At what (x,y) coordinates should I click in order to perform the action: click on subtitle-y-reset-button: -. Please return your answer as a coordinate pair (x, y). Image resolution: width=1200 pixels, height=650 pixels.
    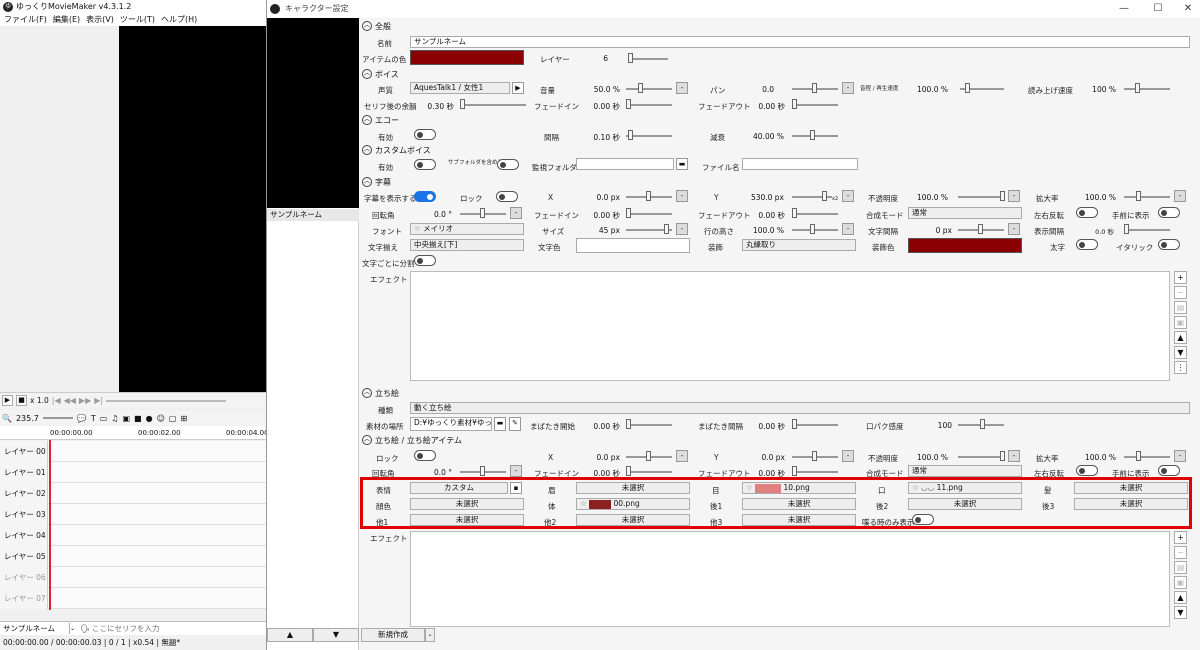
    Looking at the image, I should click on (848, 196).